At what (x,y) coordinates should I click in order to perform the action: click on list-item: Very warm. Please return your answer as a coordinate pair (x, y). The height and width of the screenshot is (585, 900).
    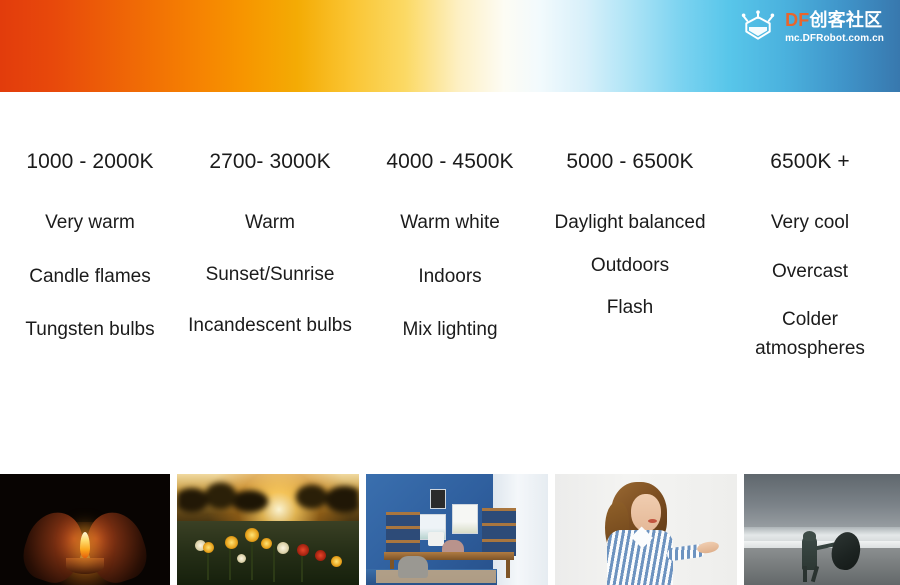
    Looking at the image, I should click on (90, 223).